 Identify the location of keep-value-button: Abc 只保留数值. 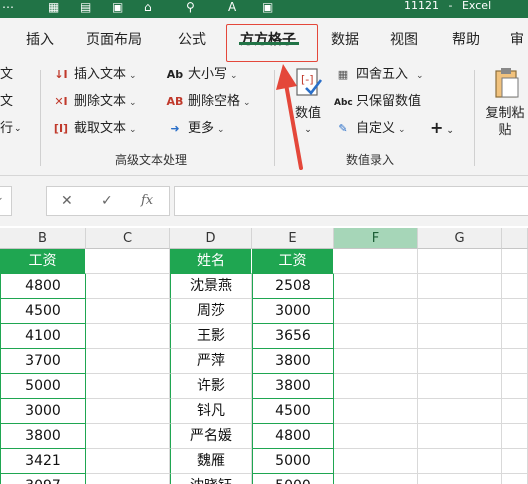
(377, 102).